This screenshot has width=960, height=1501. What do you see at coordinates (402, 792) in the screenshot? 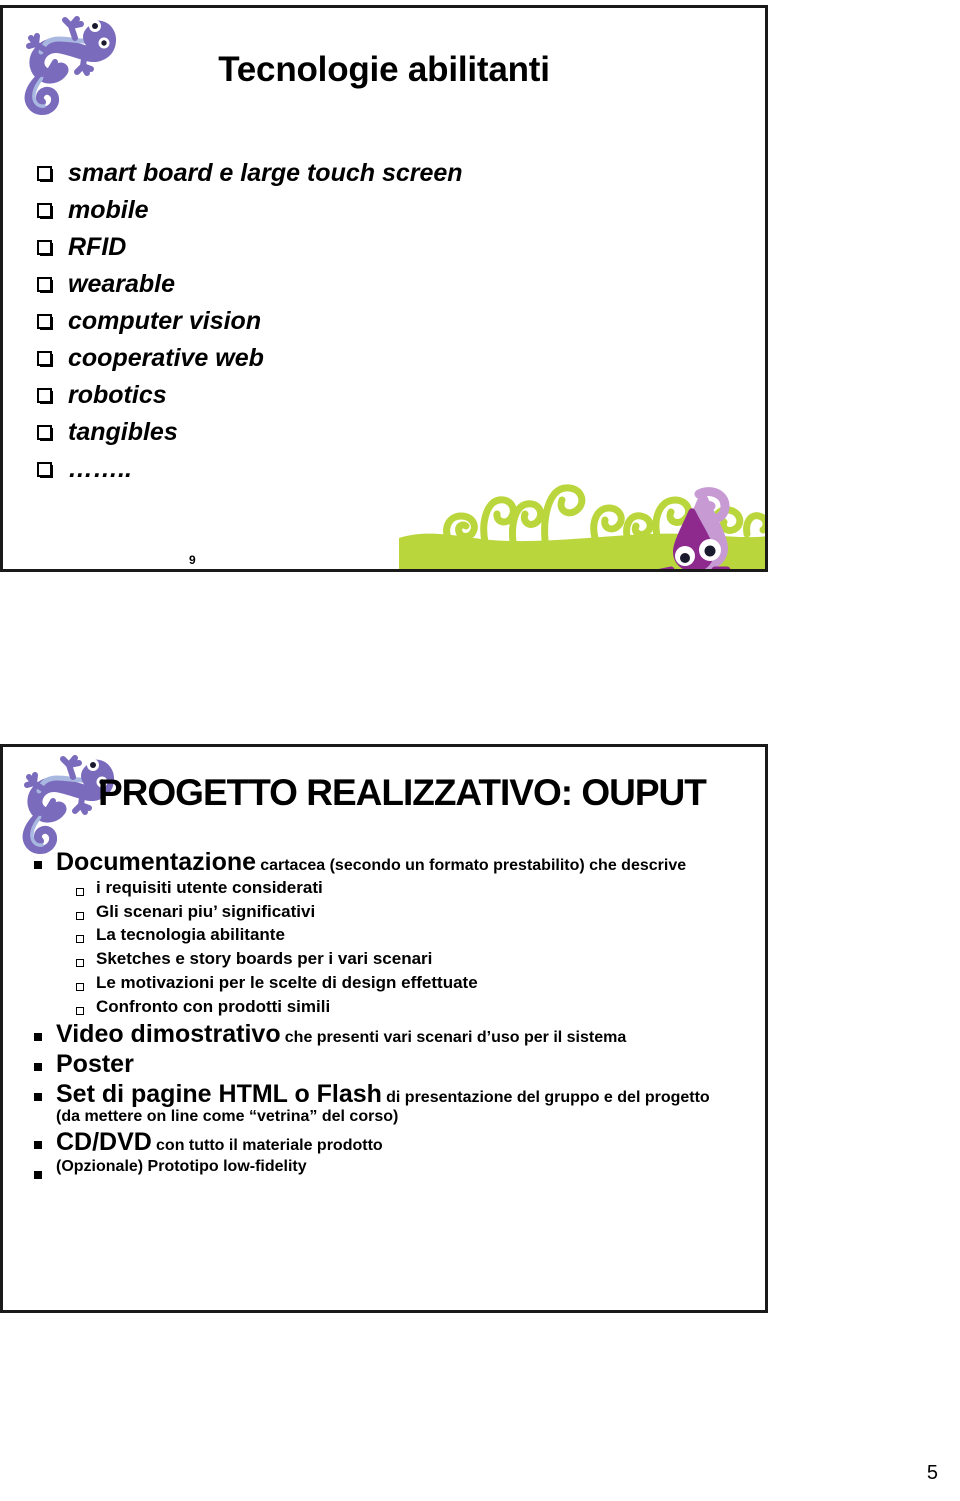
I see `page-title: PROGETTO REALIZZATIVO: OUPUT` at bounding box center [402, 792].